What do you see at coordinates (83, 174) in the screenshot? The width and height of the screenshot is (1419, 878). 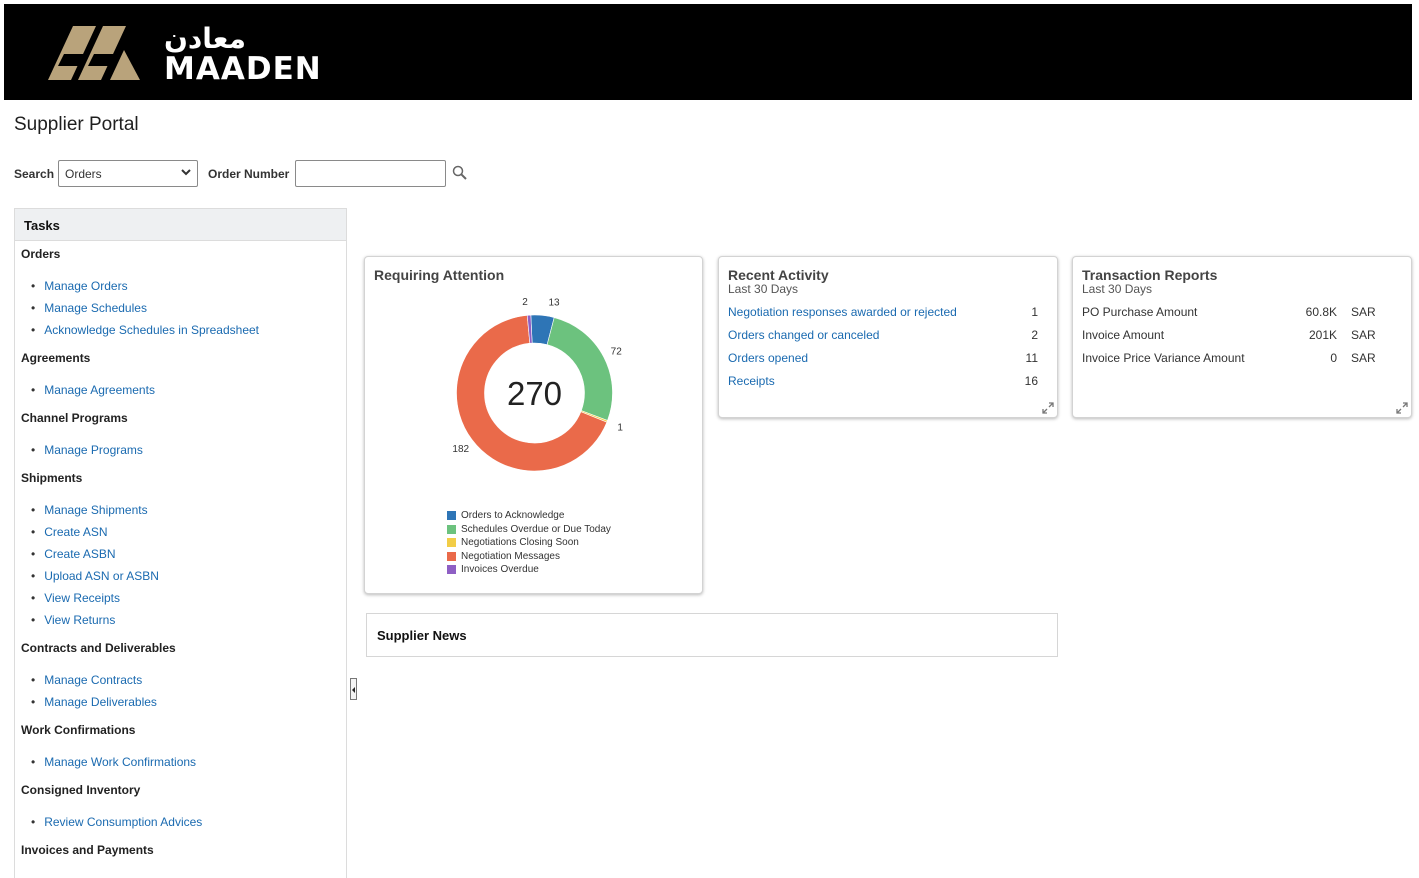 I see `search-category-value: Orders` at bounding box center [83, 174].